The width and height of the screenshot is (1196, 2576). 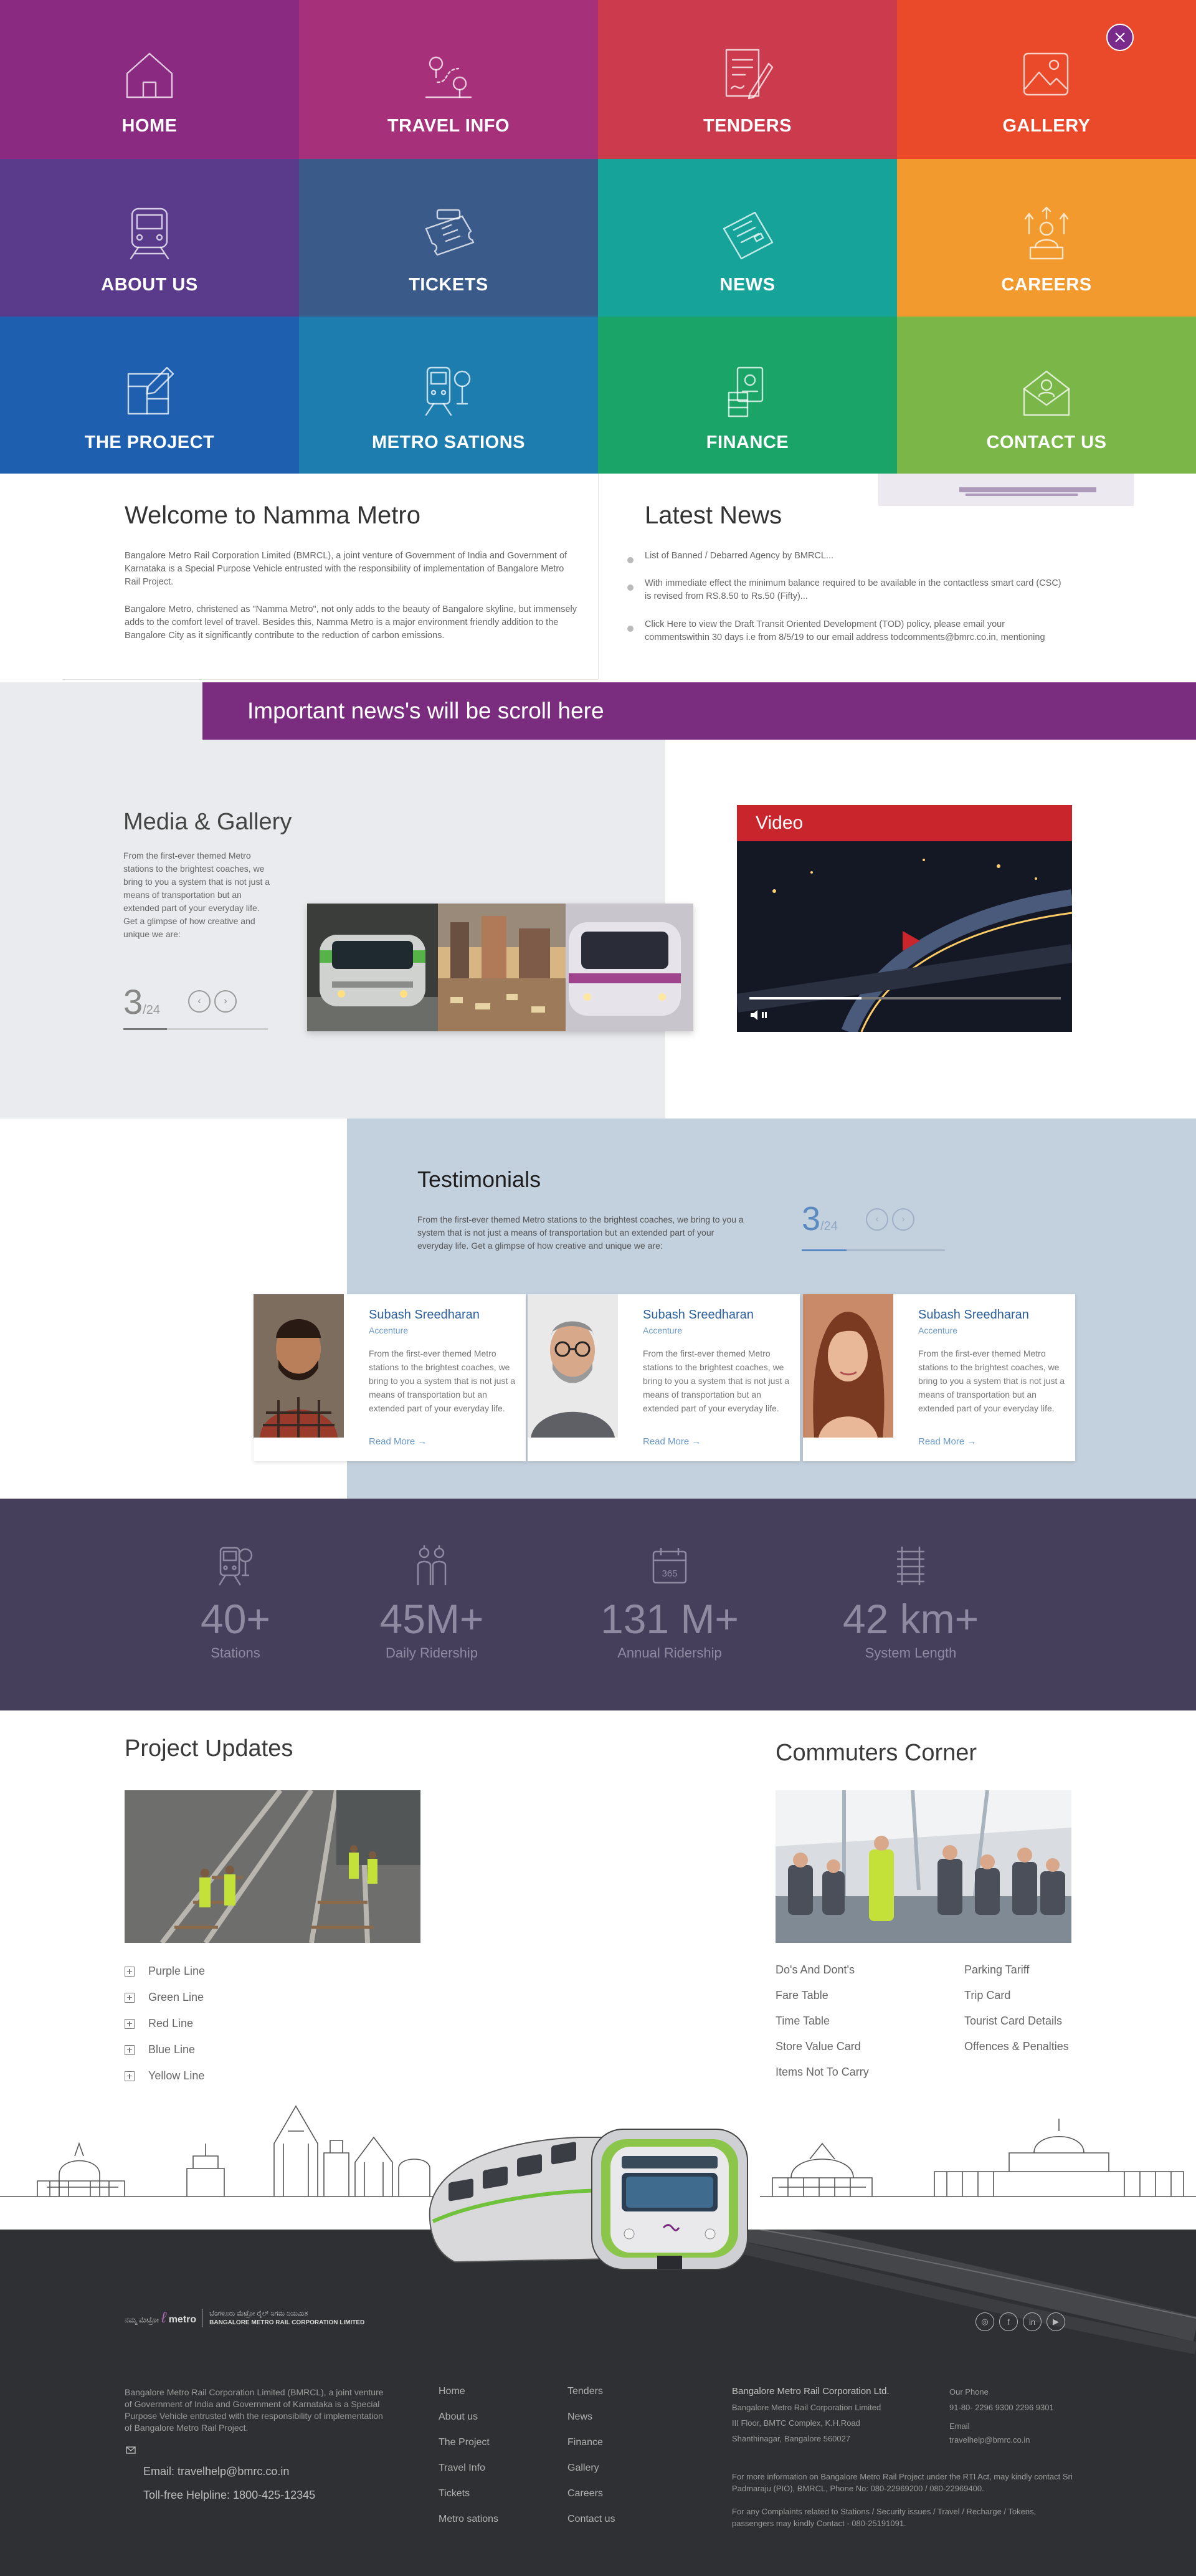 I want to click on project-line-purple: Purple Line, so click(x=165, y=1971).